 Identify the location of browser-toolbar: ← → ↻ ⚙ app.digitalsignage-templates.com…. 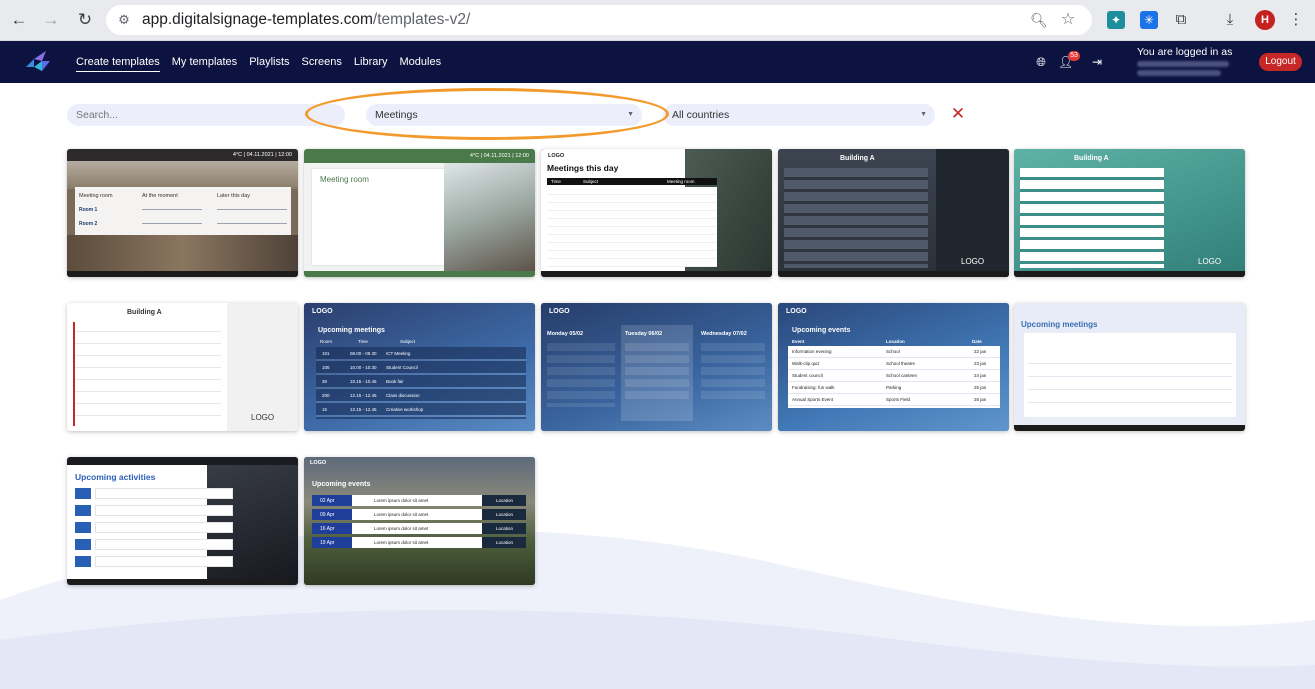
(657, 20).